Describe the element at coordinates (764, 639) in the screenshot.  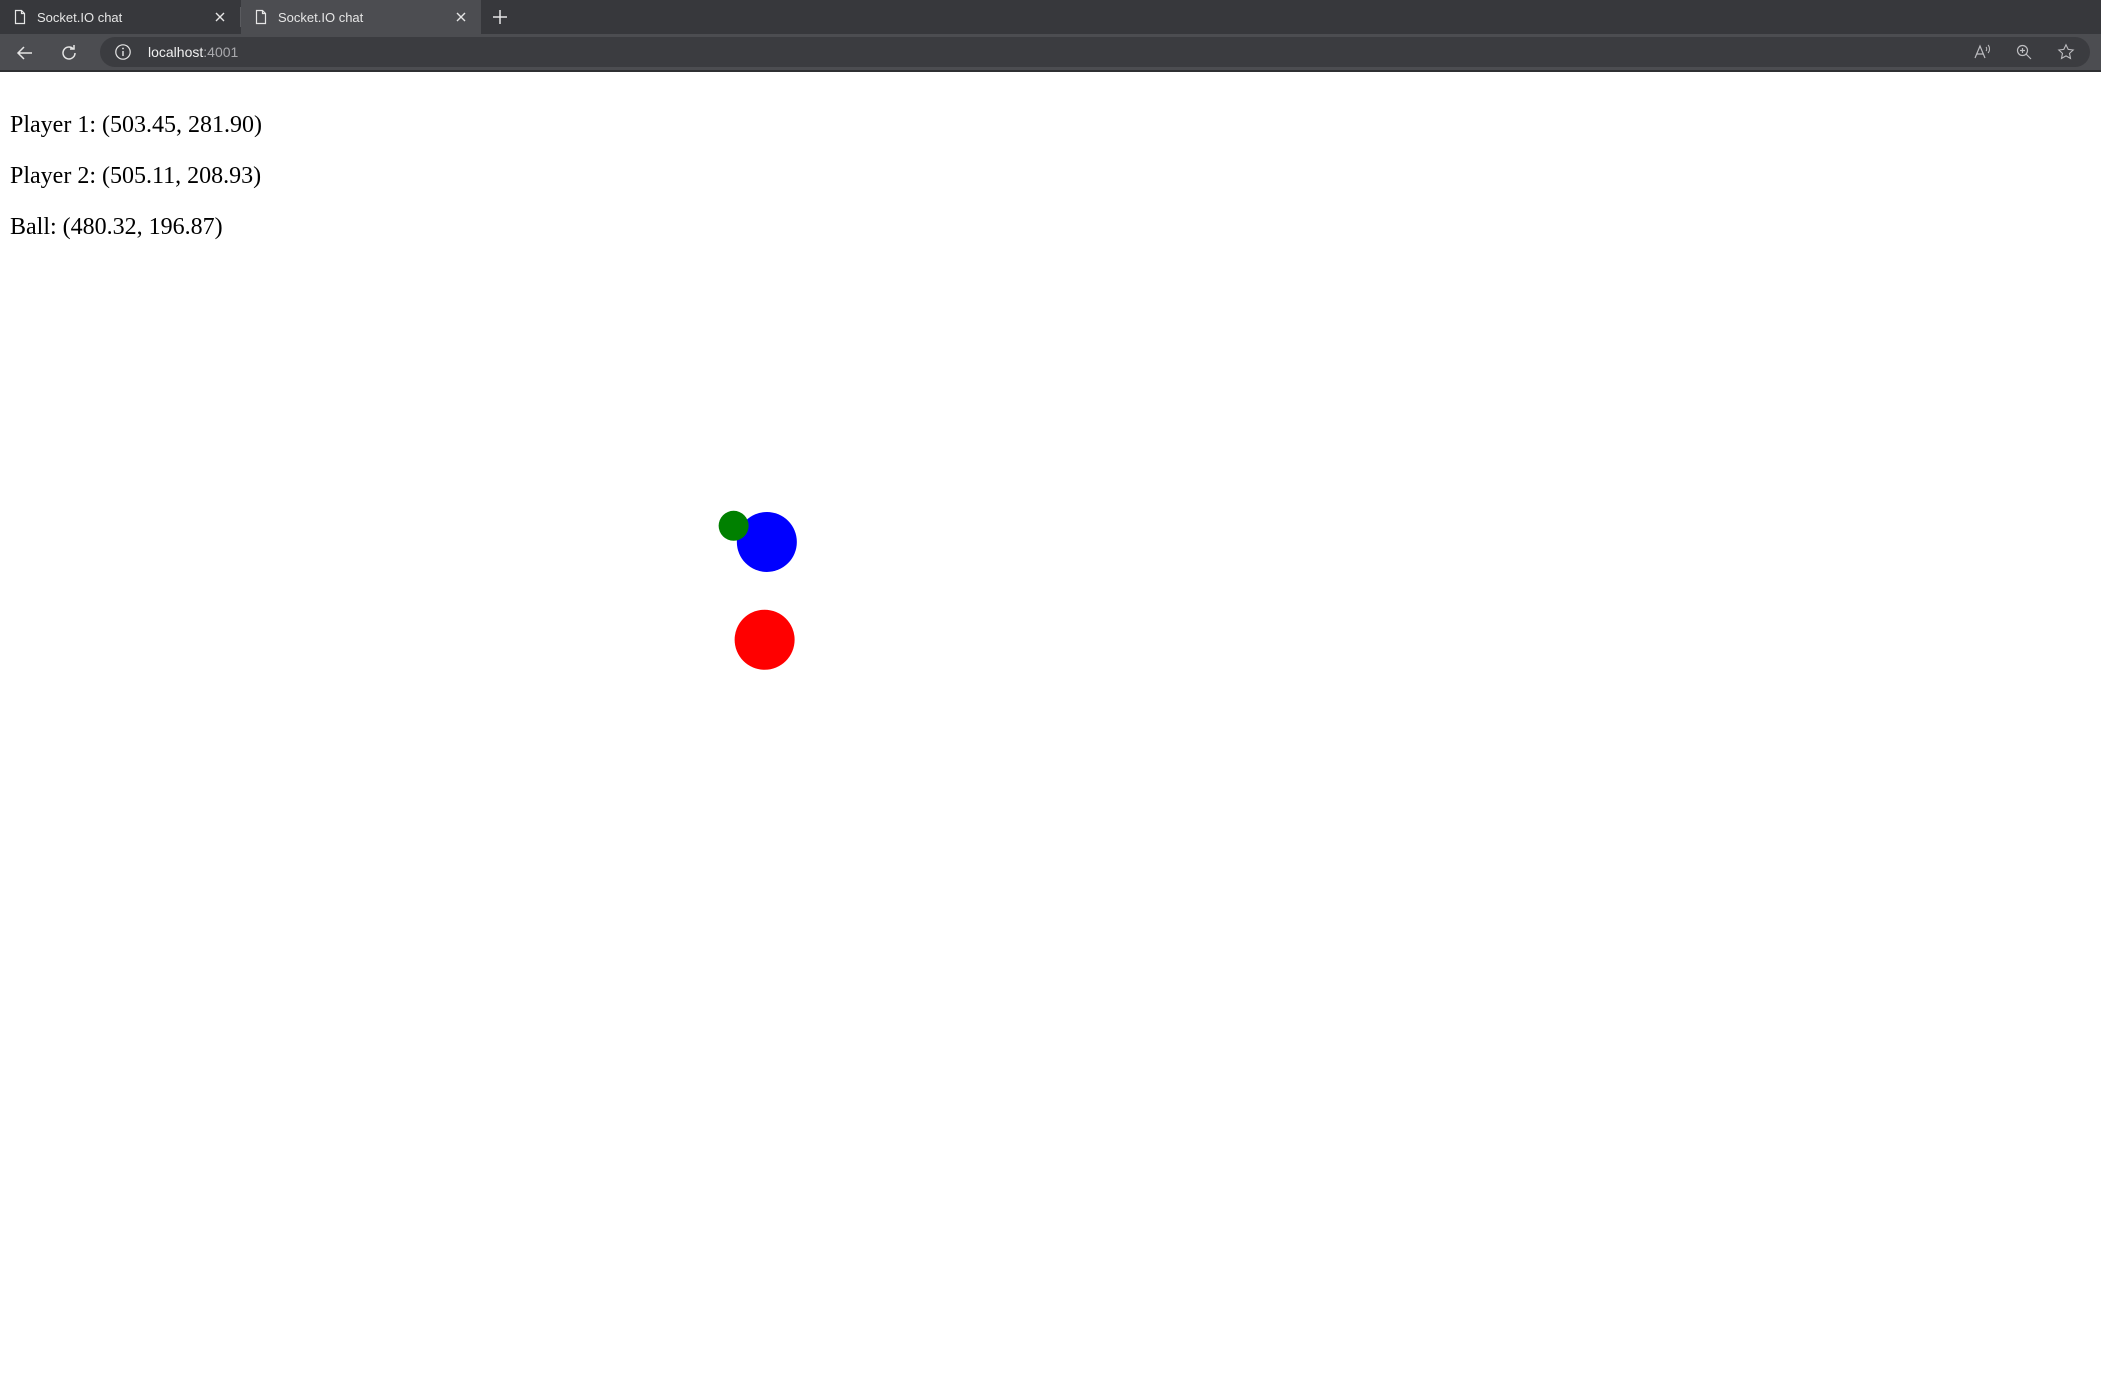
I see `player1-circle` at that location.